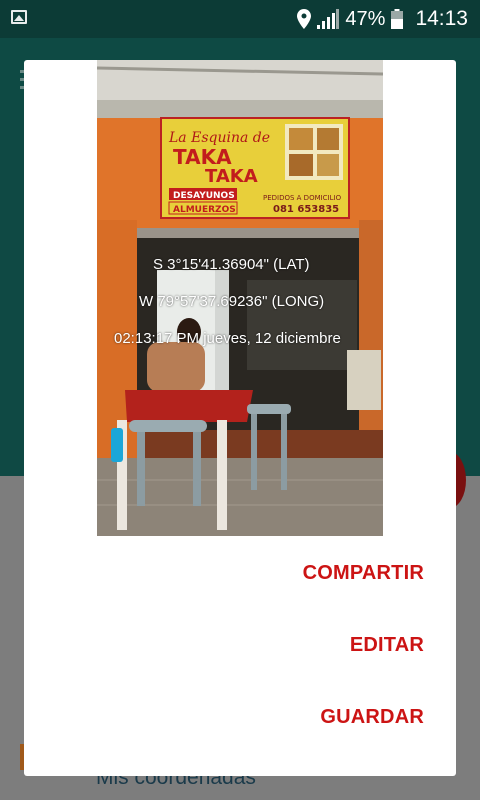  What do you see at coordinates (441, 18) in the screenshot?
I see `clock: 14:13` at bounding box center [441, 18].